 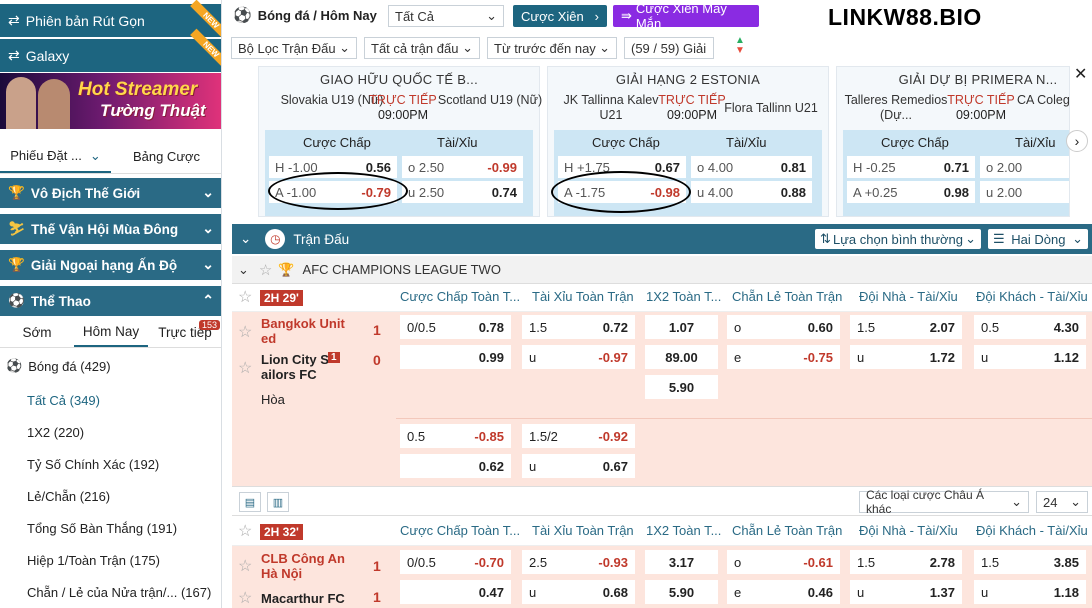 I want to click on market-total-goals: Tổng Số Bàn Thắng (191), so click(x=110, y=528).